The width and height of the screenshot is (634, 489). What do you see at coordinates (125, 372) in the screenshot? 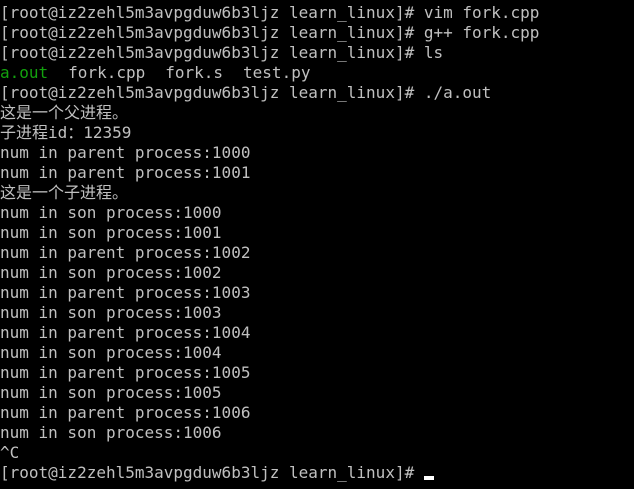
I see `output-line: num in parent process:1005` at bounding box center [125, 372].